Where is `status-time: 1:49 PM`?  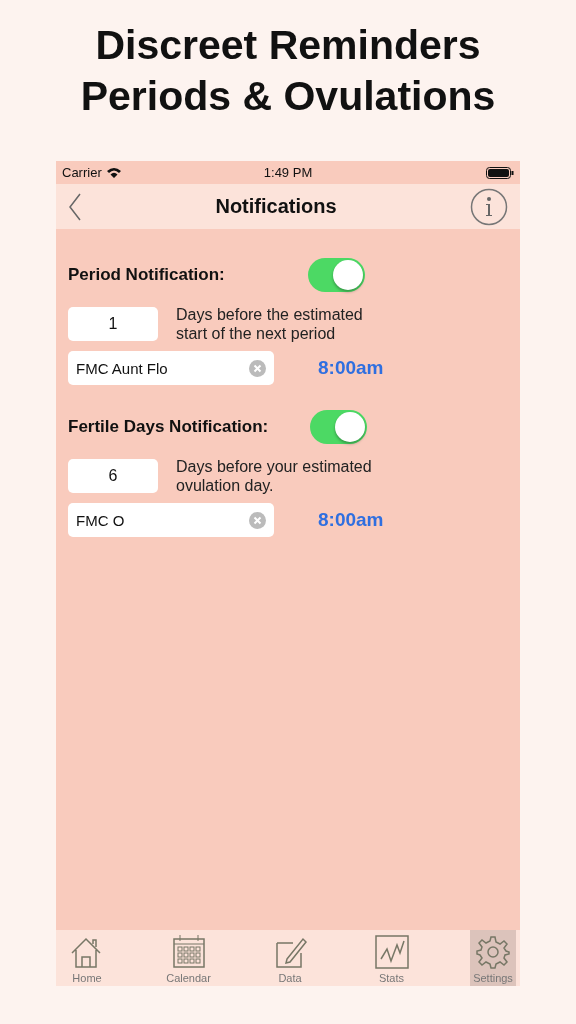
status-time: 1:49 PM is located at coordinates (288, 172).